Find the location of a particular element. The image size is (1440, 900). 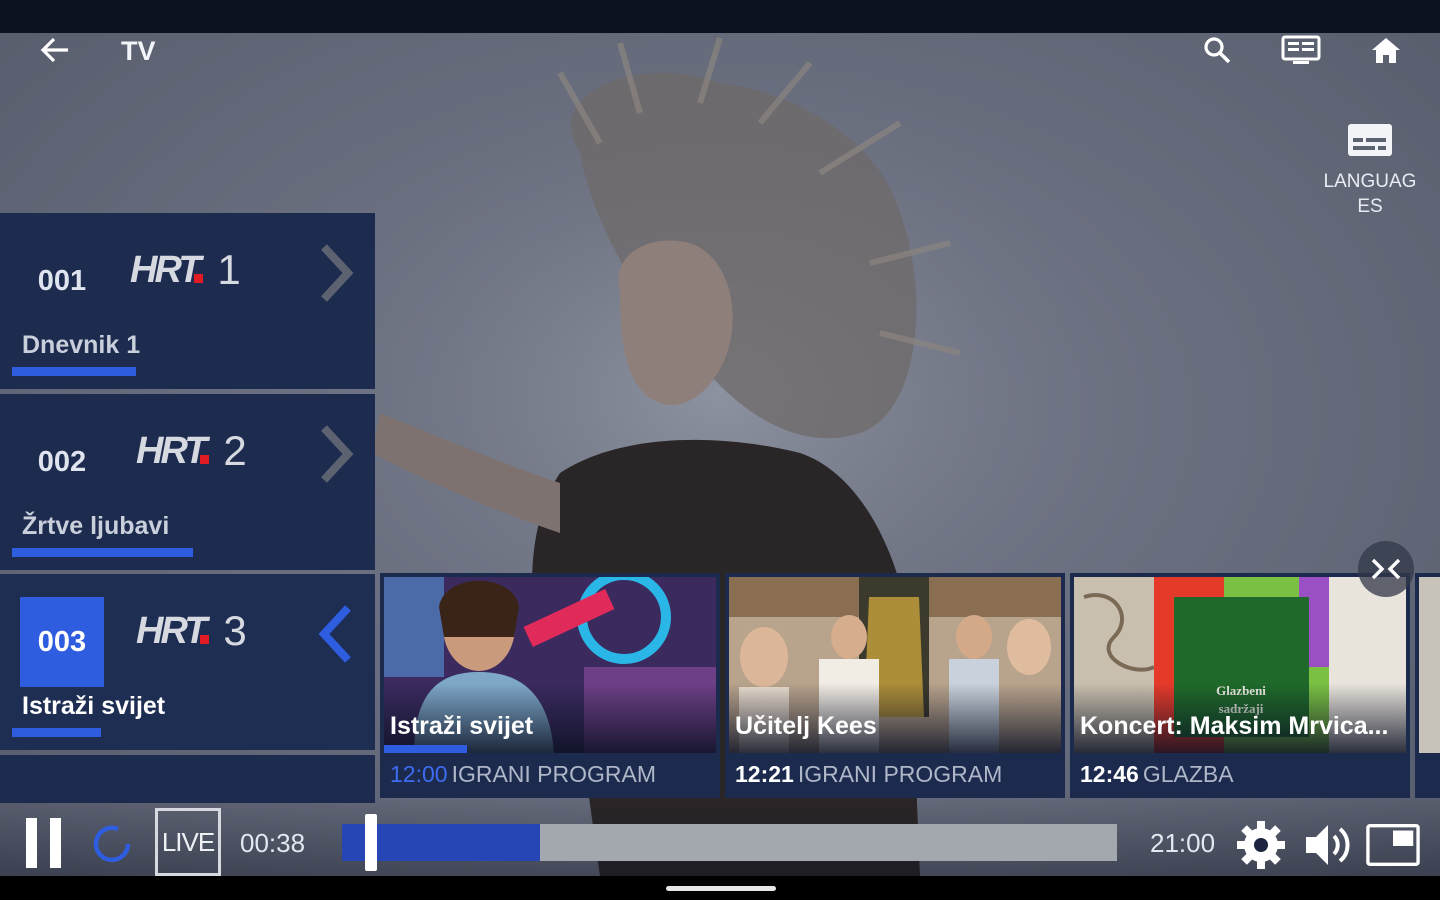

program-thumbnail: Učitelj Kees is located at coordinates (895, 665).